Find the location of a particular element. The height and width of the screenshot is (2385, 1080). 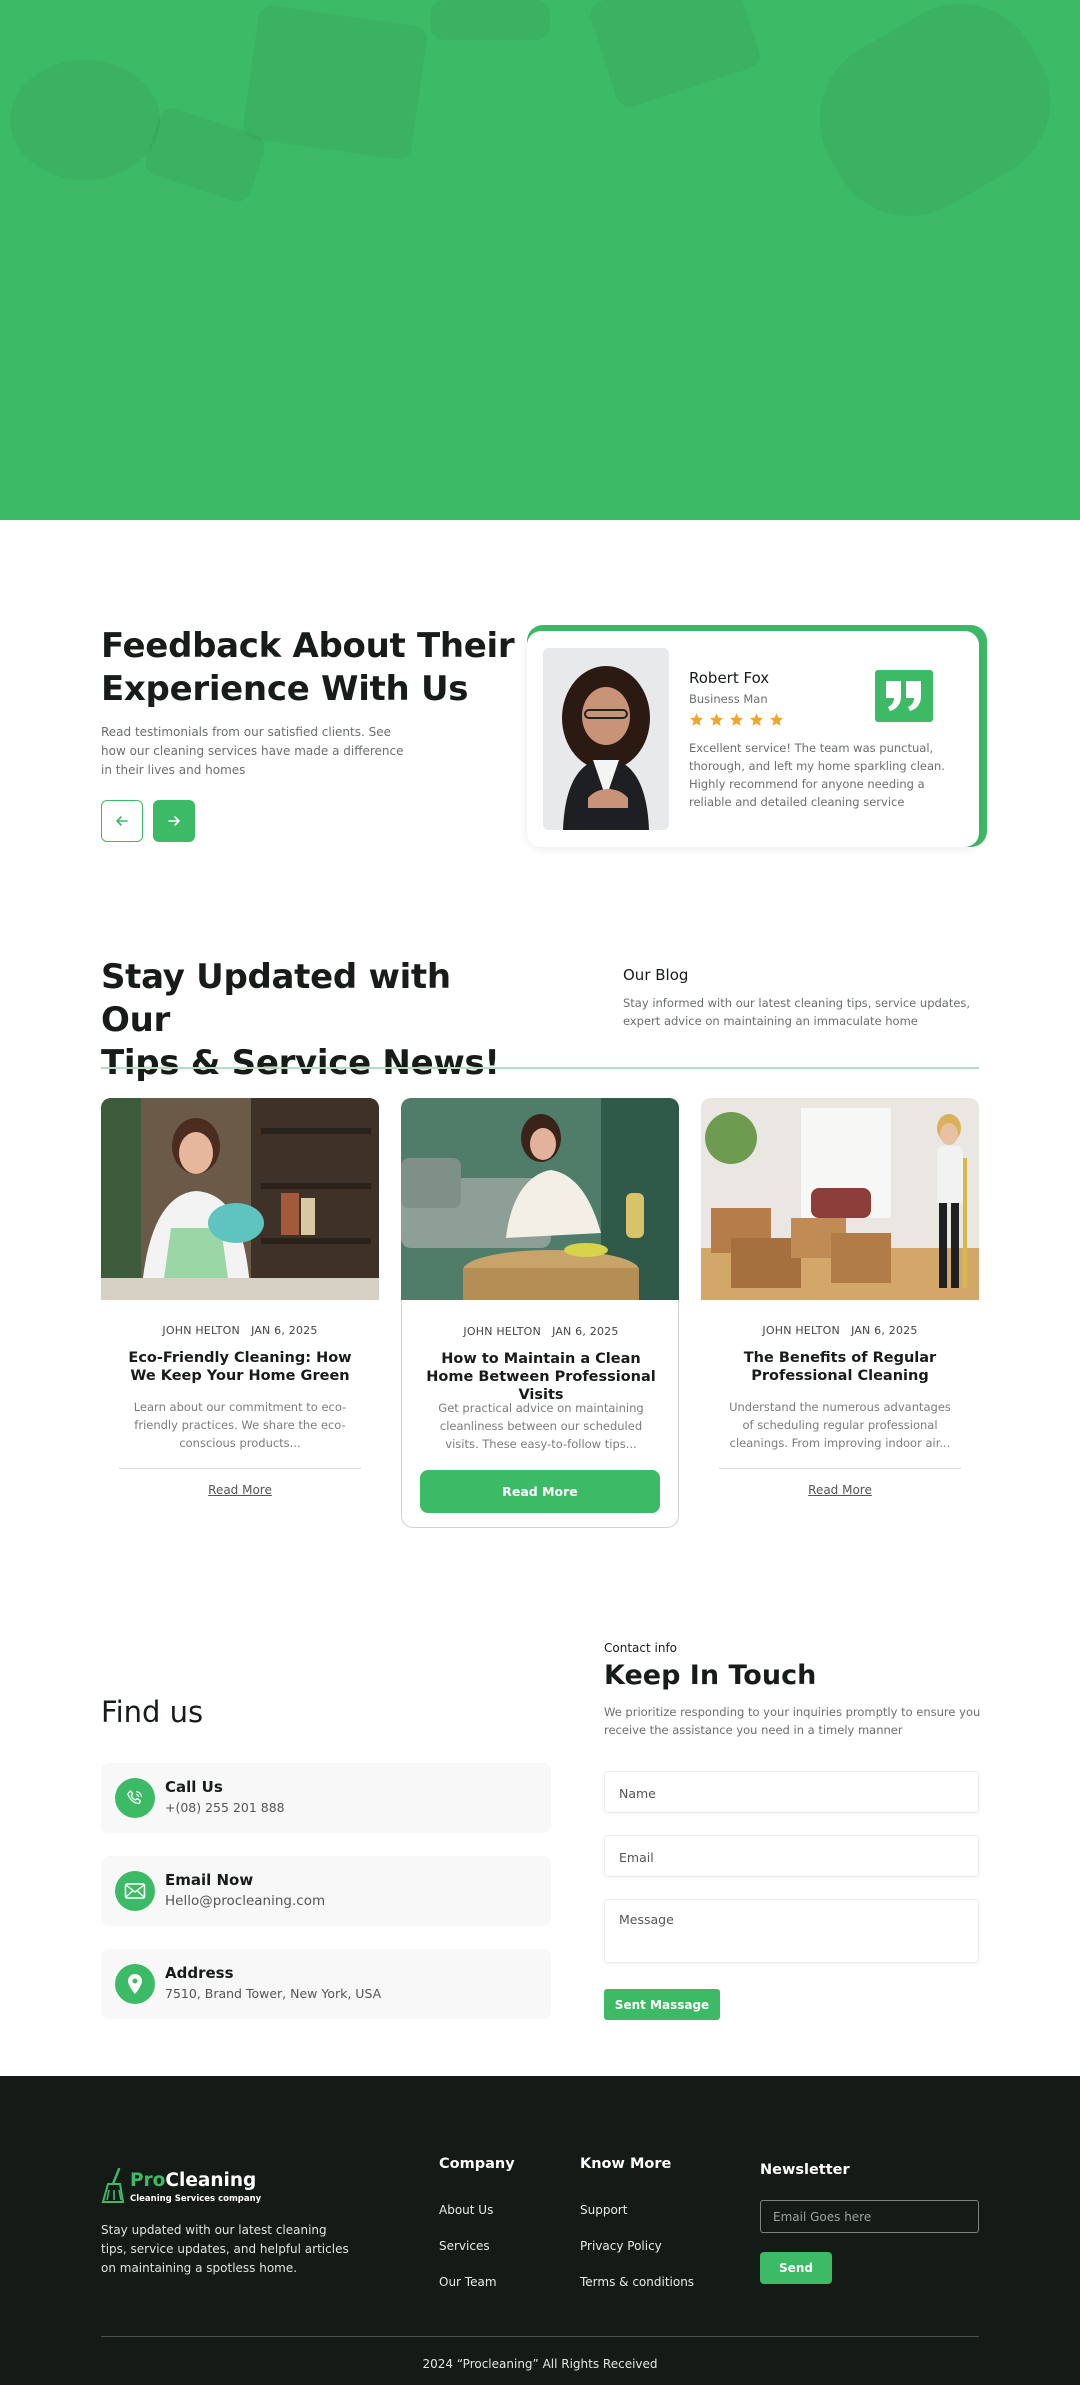

broom-icon is located at coordinates (113, 2185).